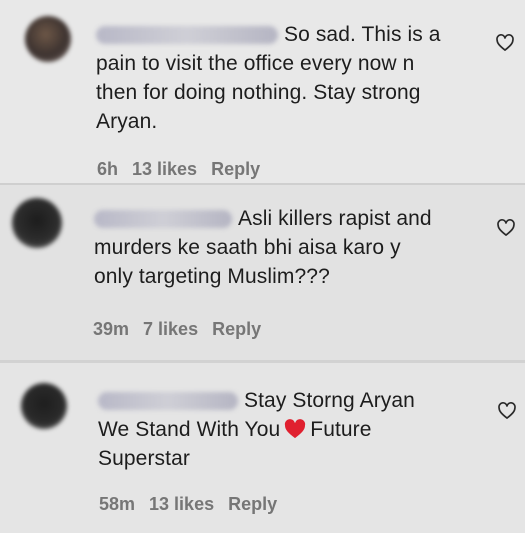  I want to click on comment-line: murders ke saath bhi aisa karo y, so click(247, 247).